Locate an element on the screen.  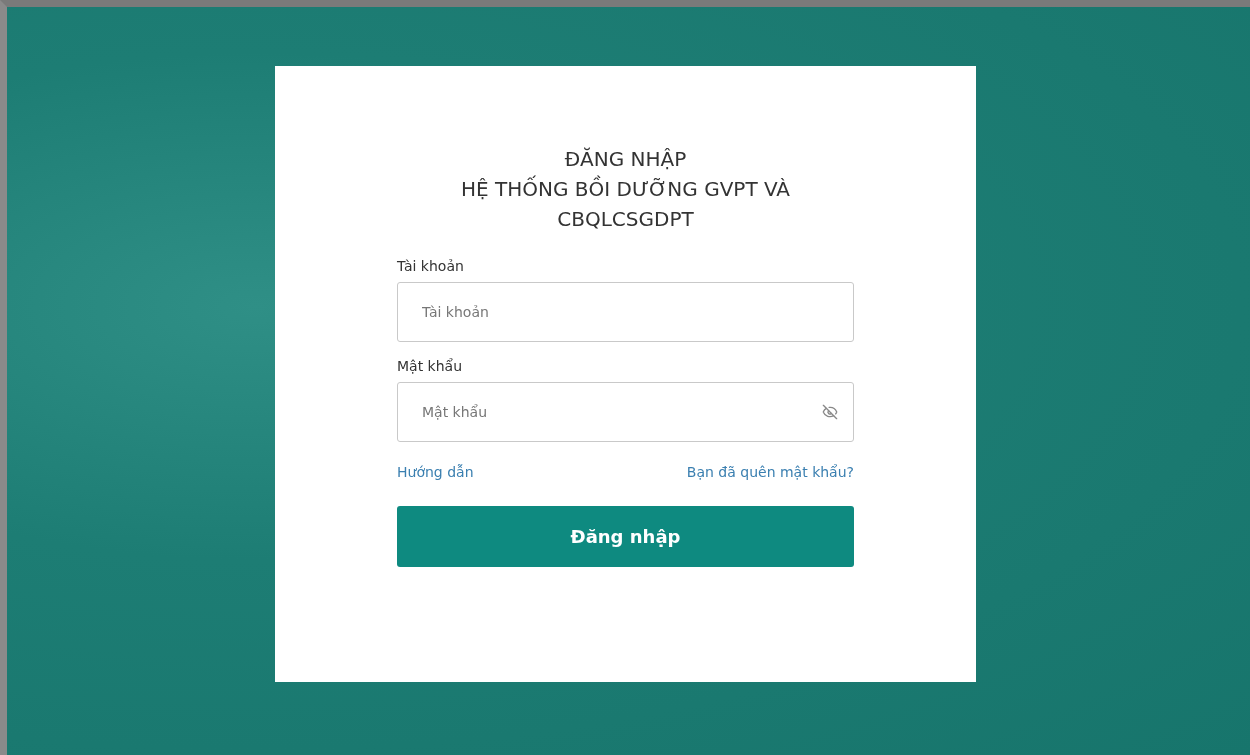
eye-off-icon is located at coordinates (830, 412).